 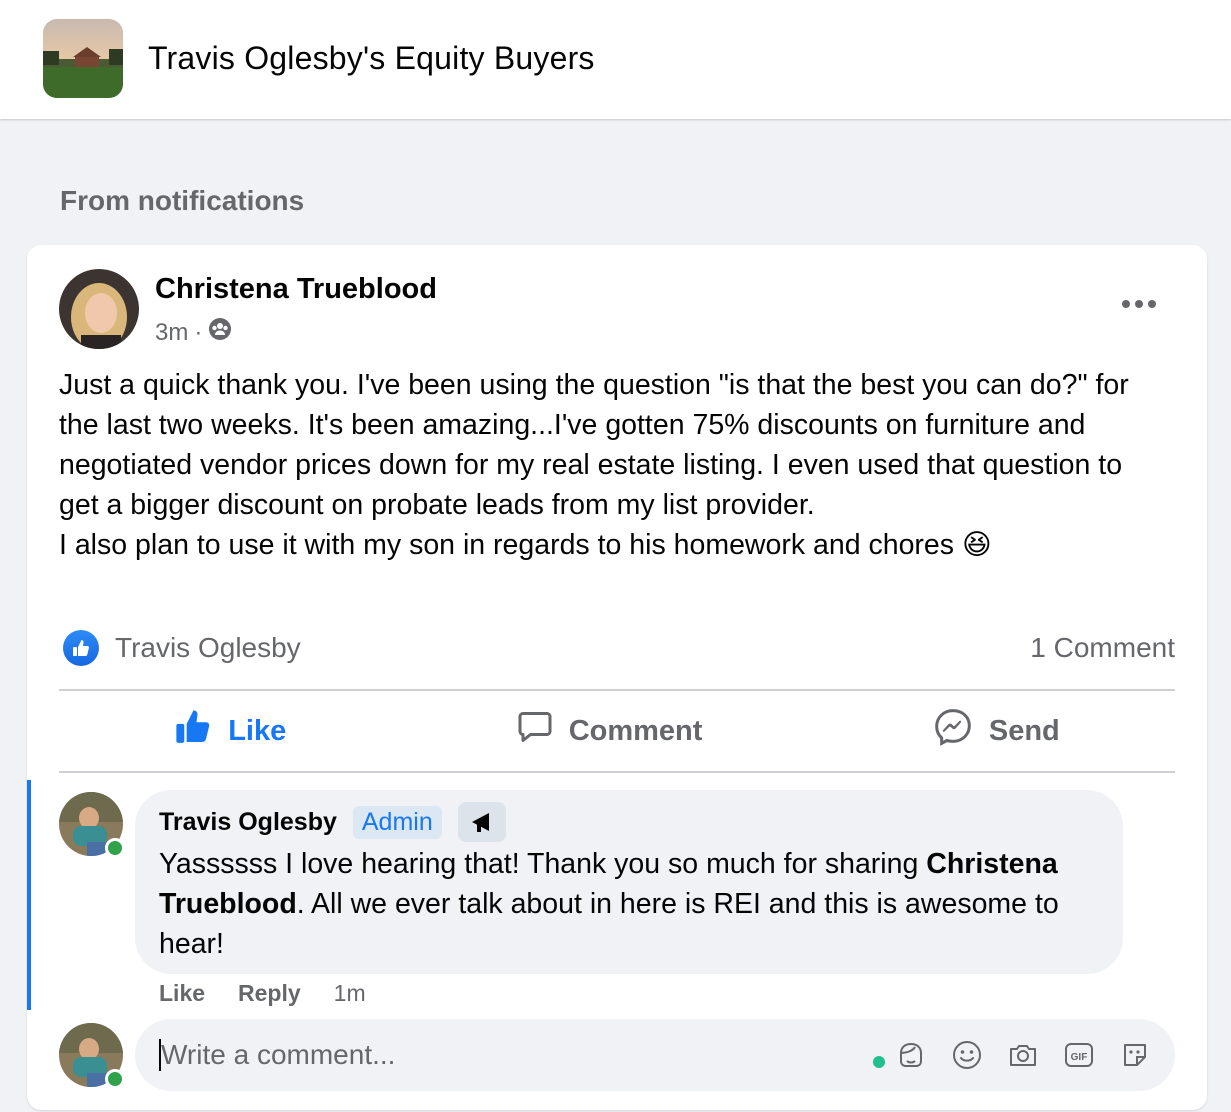 What do you see at coordinates (83, 58) in the screenshot?
I see `group-photo` at bounding box center [83, 58].